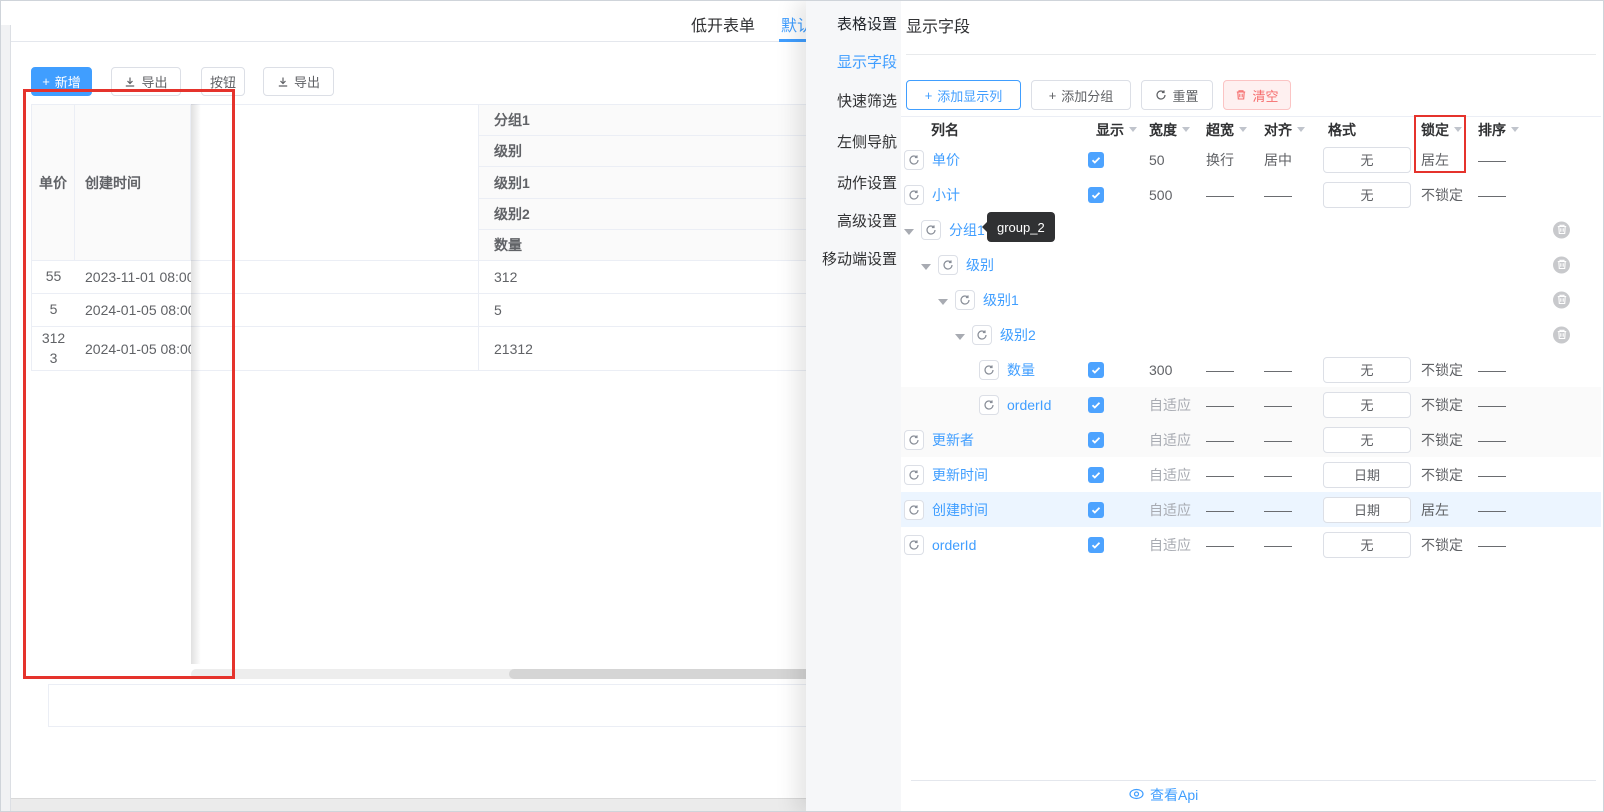 The width and height of the screenshot is (1604, 812). Describe the element at coordinates (466, 277) in the screenshot. I see `table-row: 55 2023-11-01 08:00 312` at that location.